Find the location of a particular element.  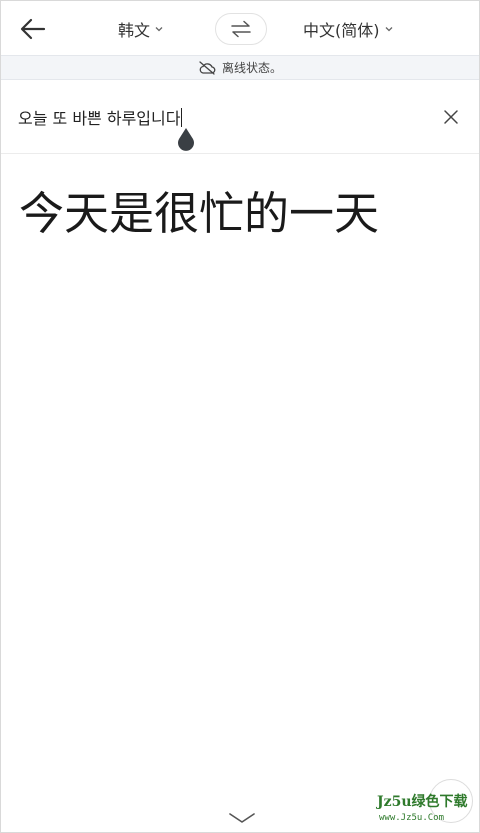

watermark-url: www.Jz5u.Com is located at coordinates (412, 818).